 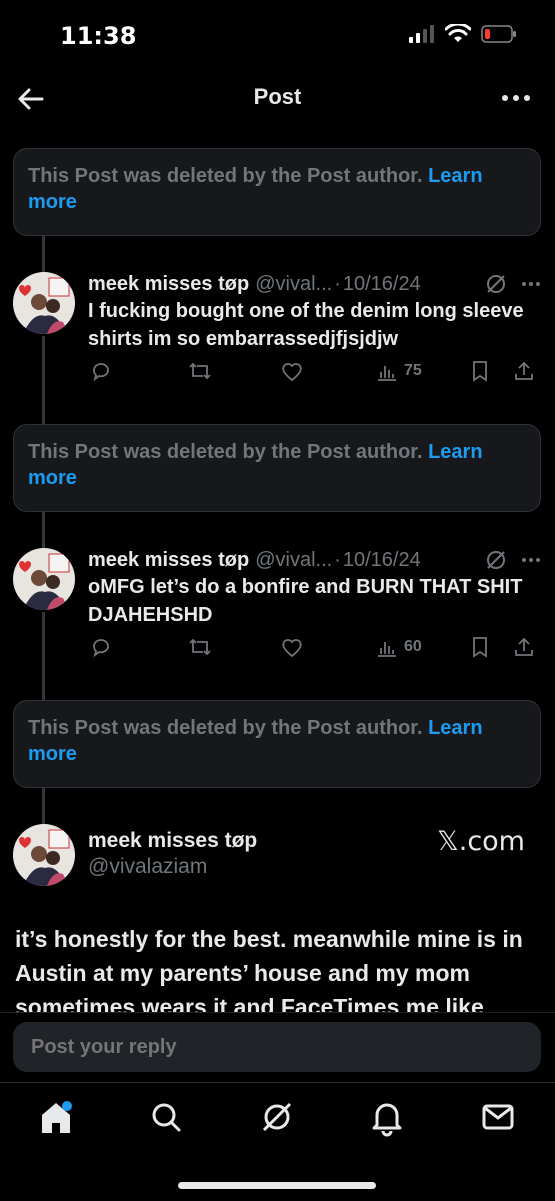 I want to click on post-actions: 75, so click(x=314, y=375).